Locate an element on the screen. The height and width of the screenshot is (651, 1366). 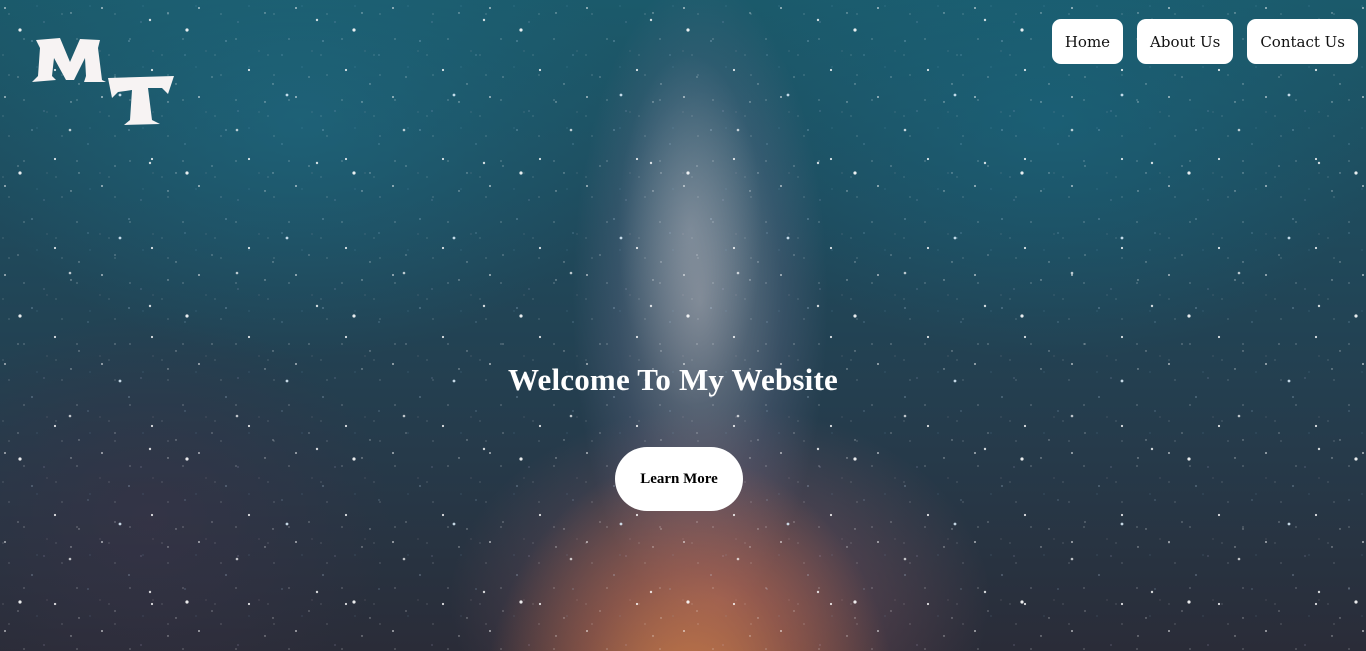
nav-contact-button: Contact Us is located at coordinates (1302, 41).